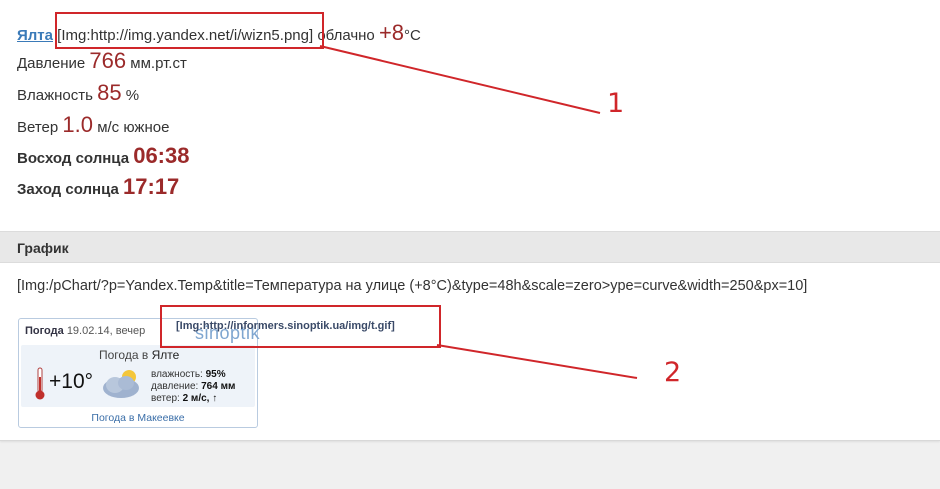 The height and width of the screenshot is (489, 940). Describe the element at coordinates (51, 63) in the screenshot. I see `pressure-label: Давление` at that location.